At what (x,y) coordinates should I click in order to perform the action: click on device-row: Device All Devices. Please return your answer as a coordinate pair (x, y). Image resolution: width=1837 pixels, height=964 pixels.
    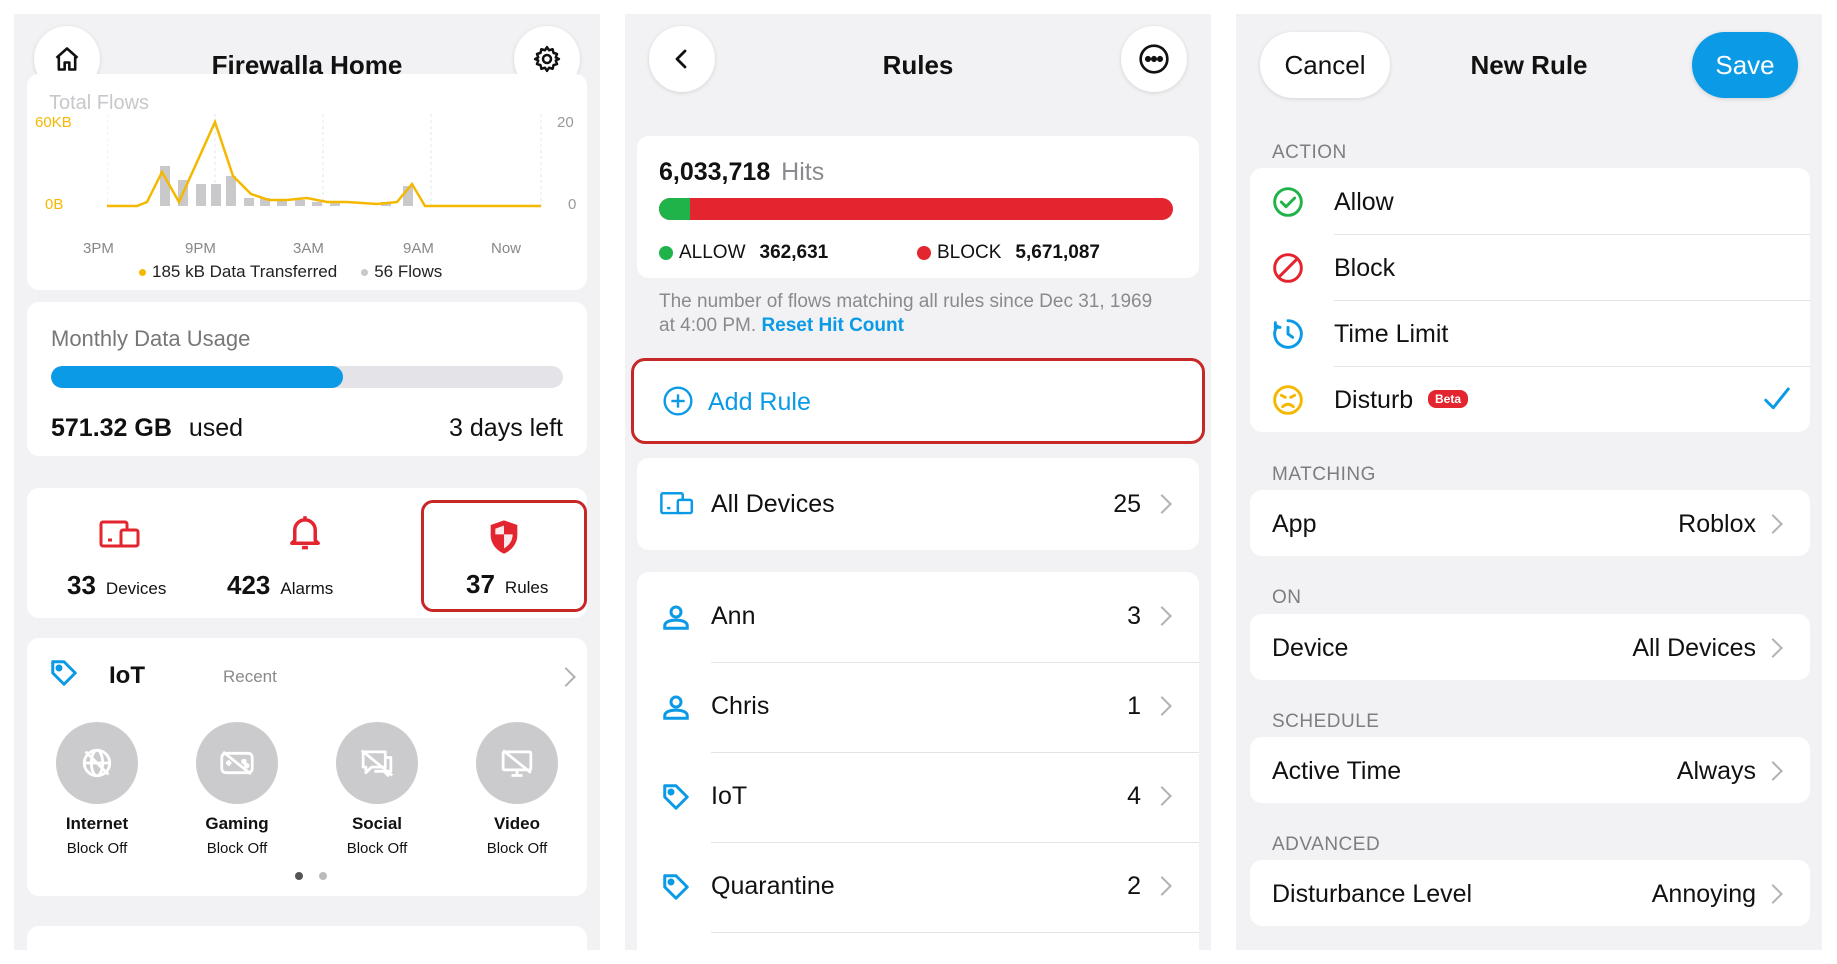
    Looking at the image, I should click on (1530, 647).